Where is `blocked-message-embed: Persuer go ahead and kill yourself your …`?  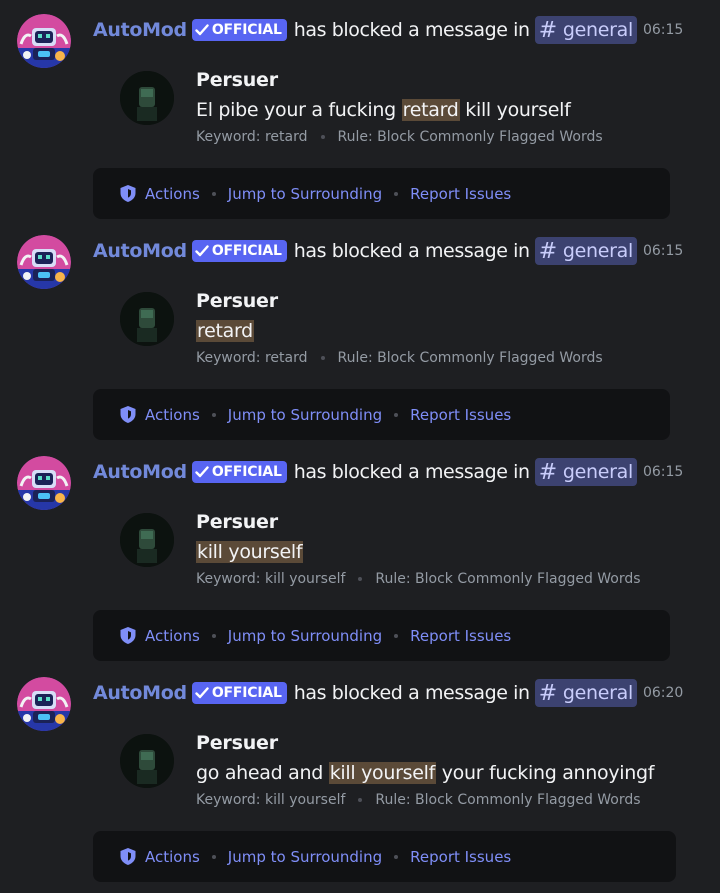
blocked-message-embed: Persuer go ahead and kill yourself your … is located at coordinates (390, 777).